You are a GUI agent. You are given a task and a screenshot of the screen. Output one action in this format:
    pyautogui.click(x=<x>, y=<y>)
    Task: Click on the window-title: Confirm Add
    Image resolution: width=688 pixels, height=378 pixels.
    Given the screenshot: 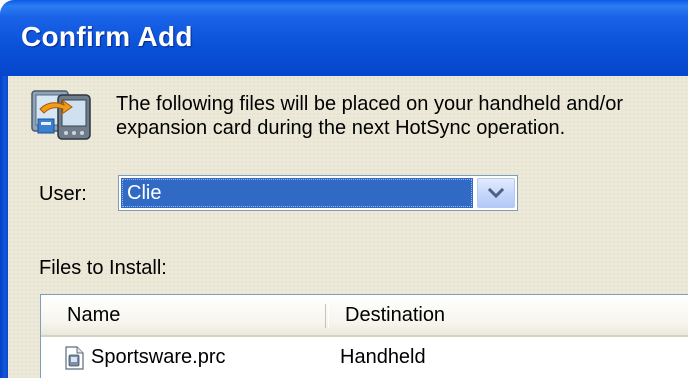 What is the action you would take?
    pyautogui.click(x=107, y=36)
    